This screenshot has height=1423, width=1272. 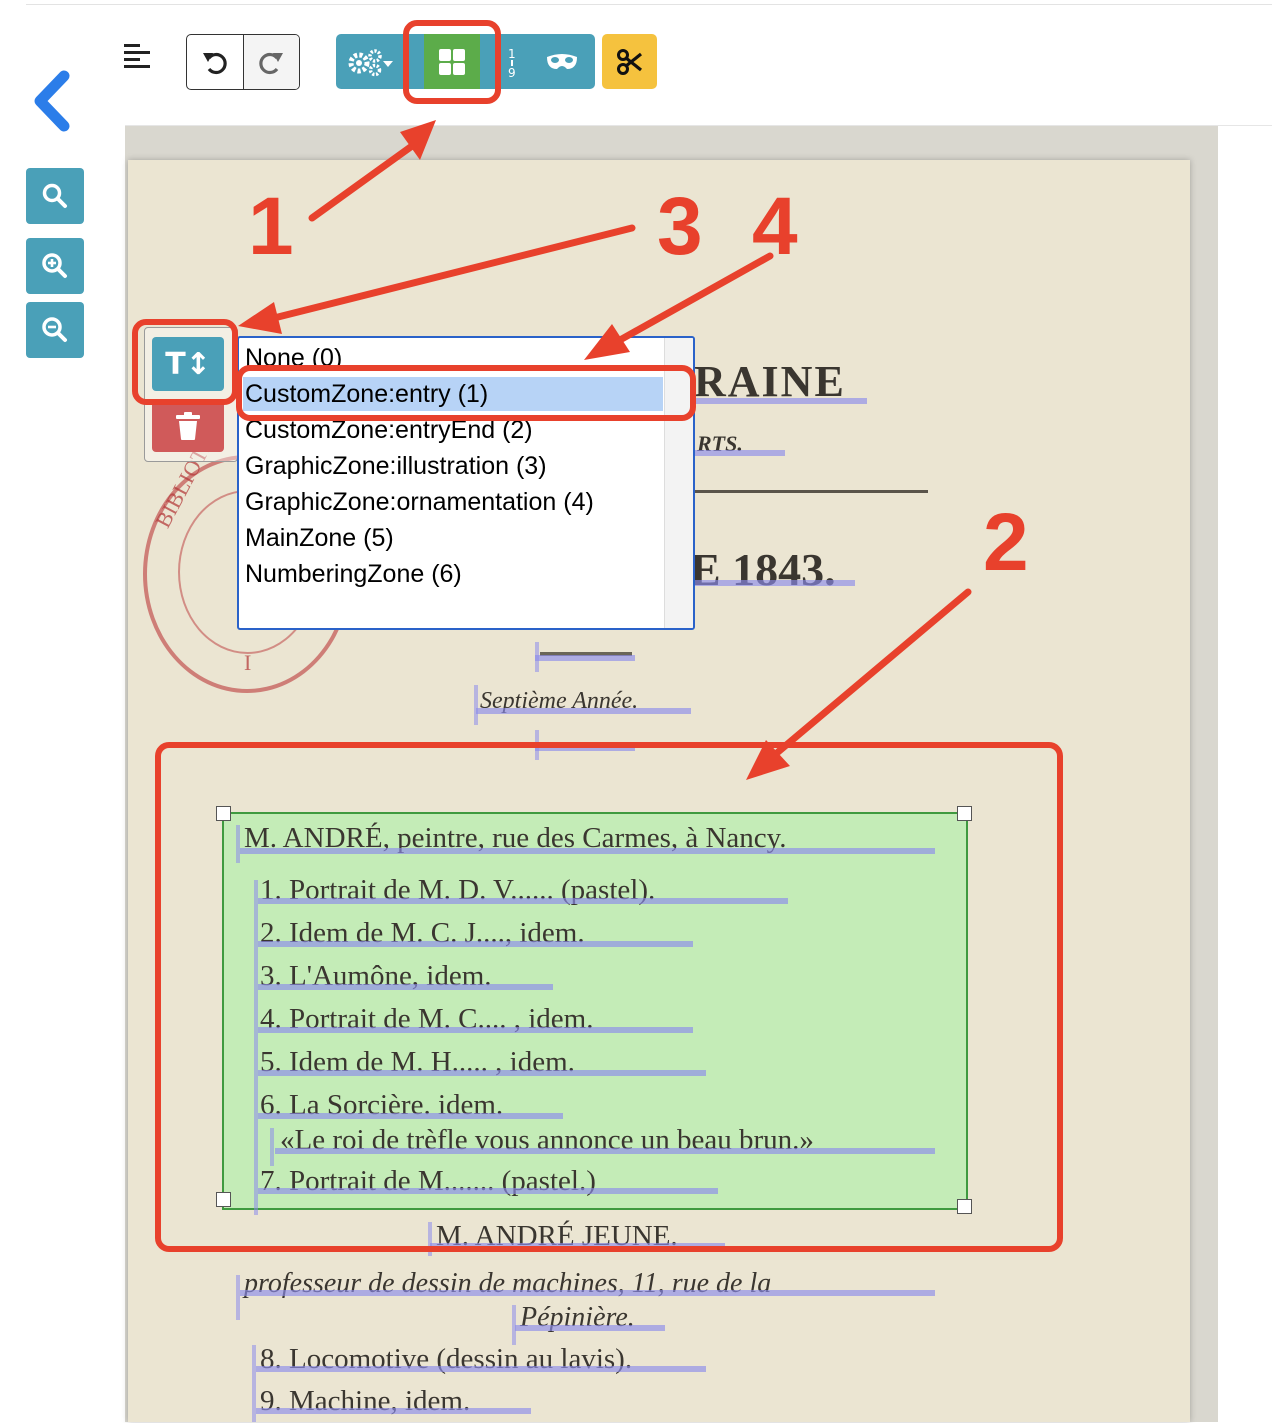 What do you see at coordinates (396, 466) in the screenshot?
I see `zone-type-option: GraphicZone:illustration (3)` at bounding box center [396, 466].